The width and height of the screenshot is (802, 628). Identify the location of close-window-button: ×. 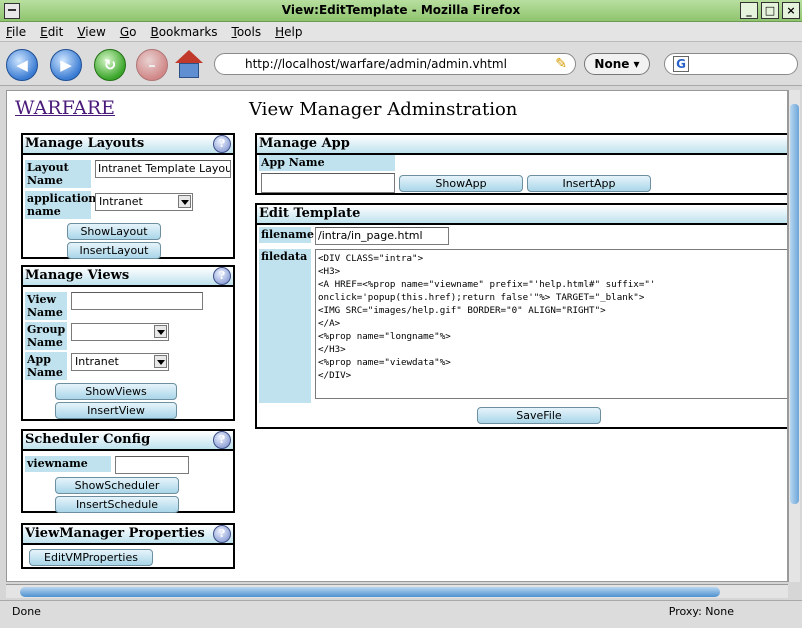
(791, 10).